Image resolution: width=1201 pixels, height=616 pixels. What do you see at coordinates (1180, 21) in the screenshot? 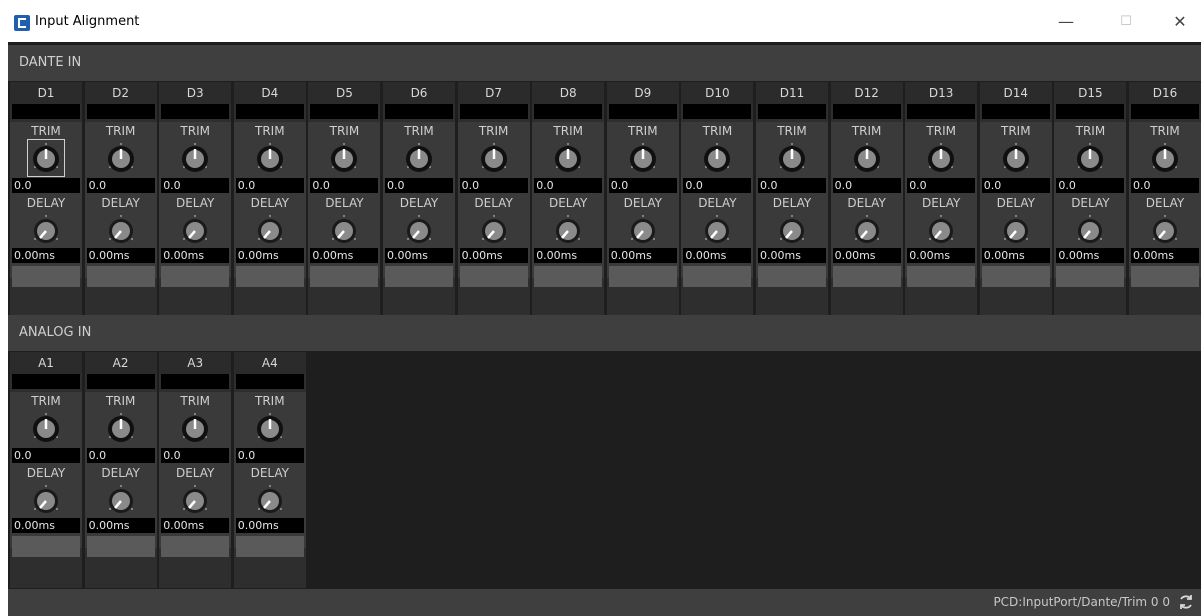
I see `close-button: ✕` at bounding box center [1180, 21].